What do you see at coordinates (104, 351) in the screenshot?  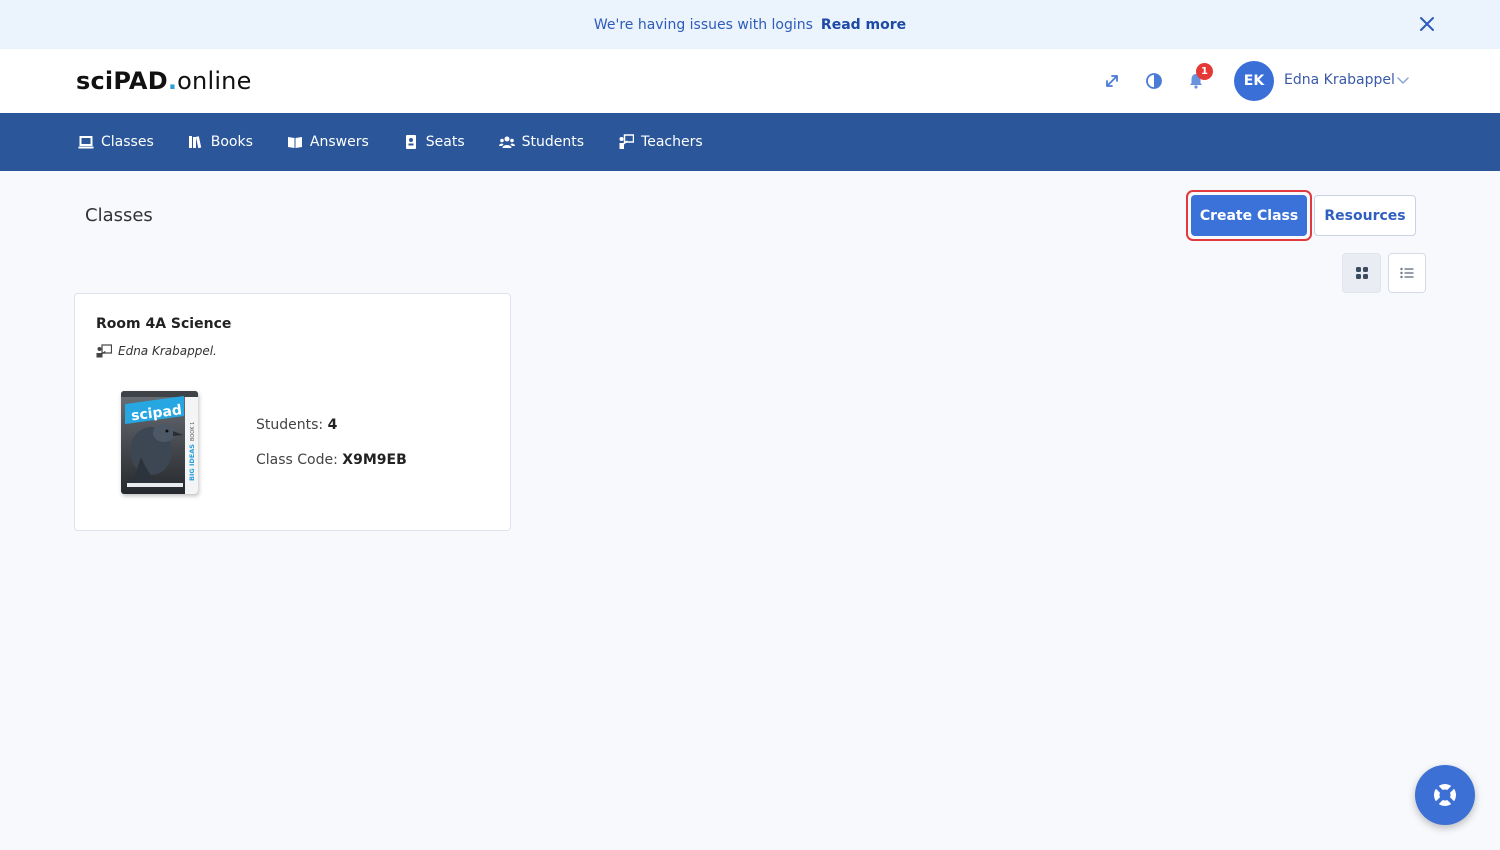 I see `teacher-icon` at bounding box center [104, 351].